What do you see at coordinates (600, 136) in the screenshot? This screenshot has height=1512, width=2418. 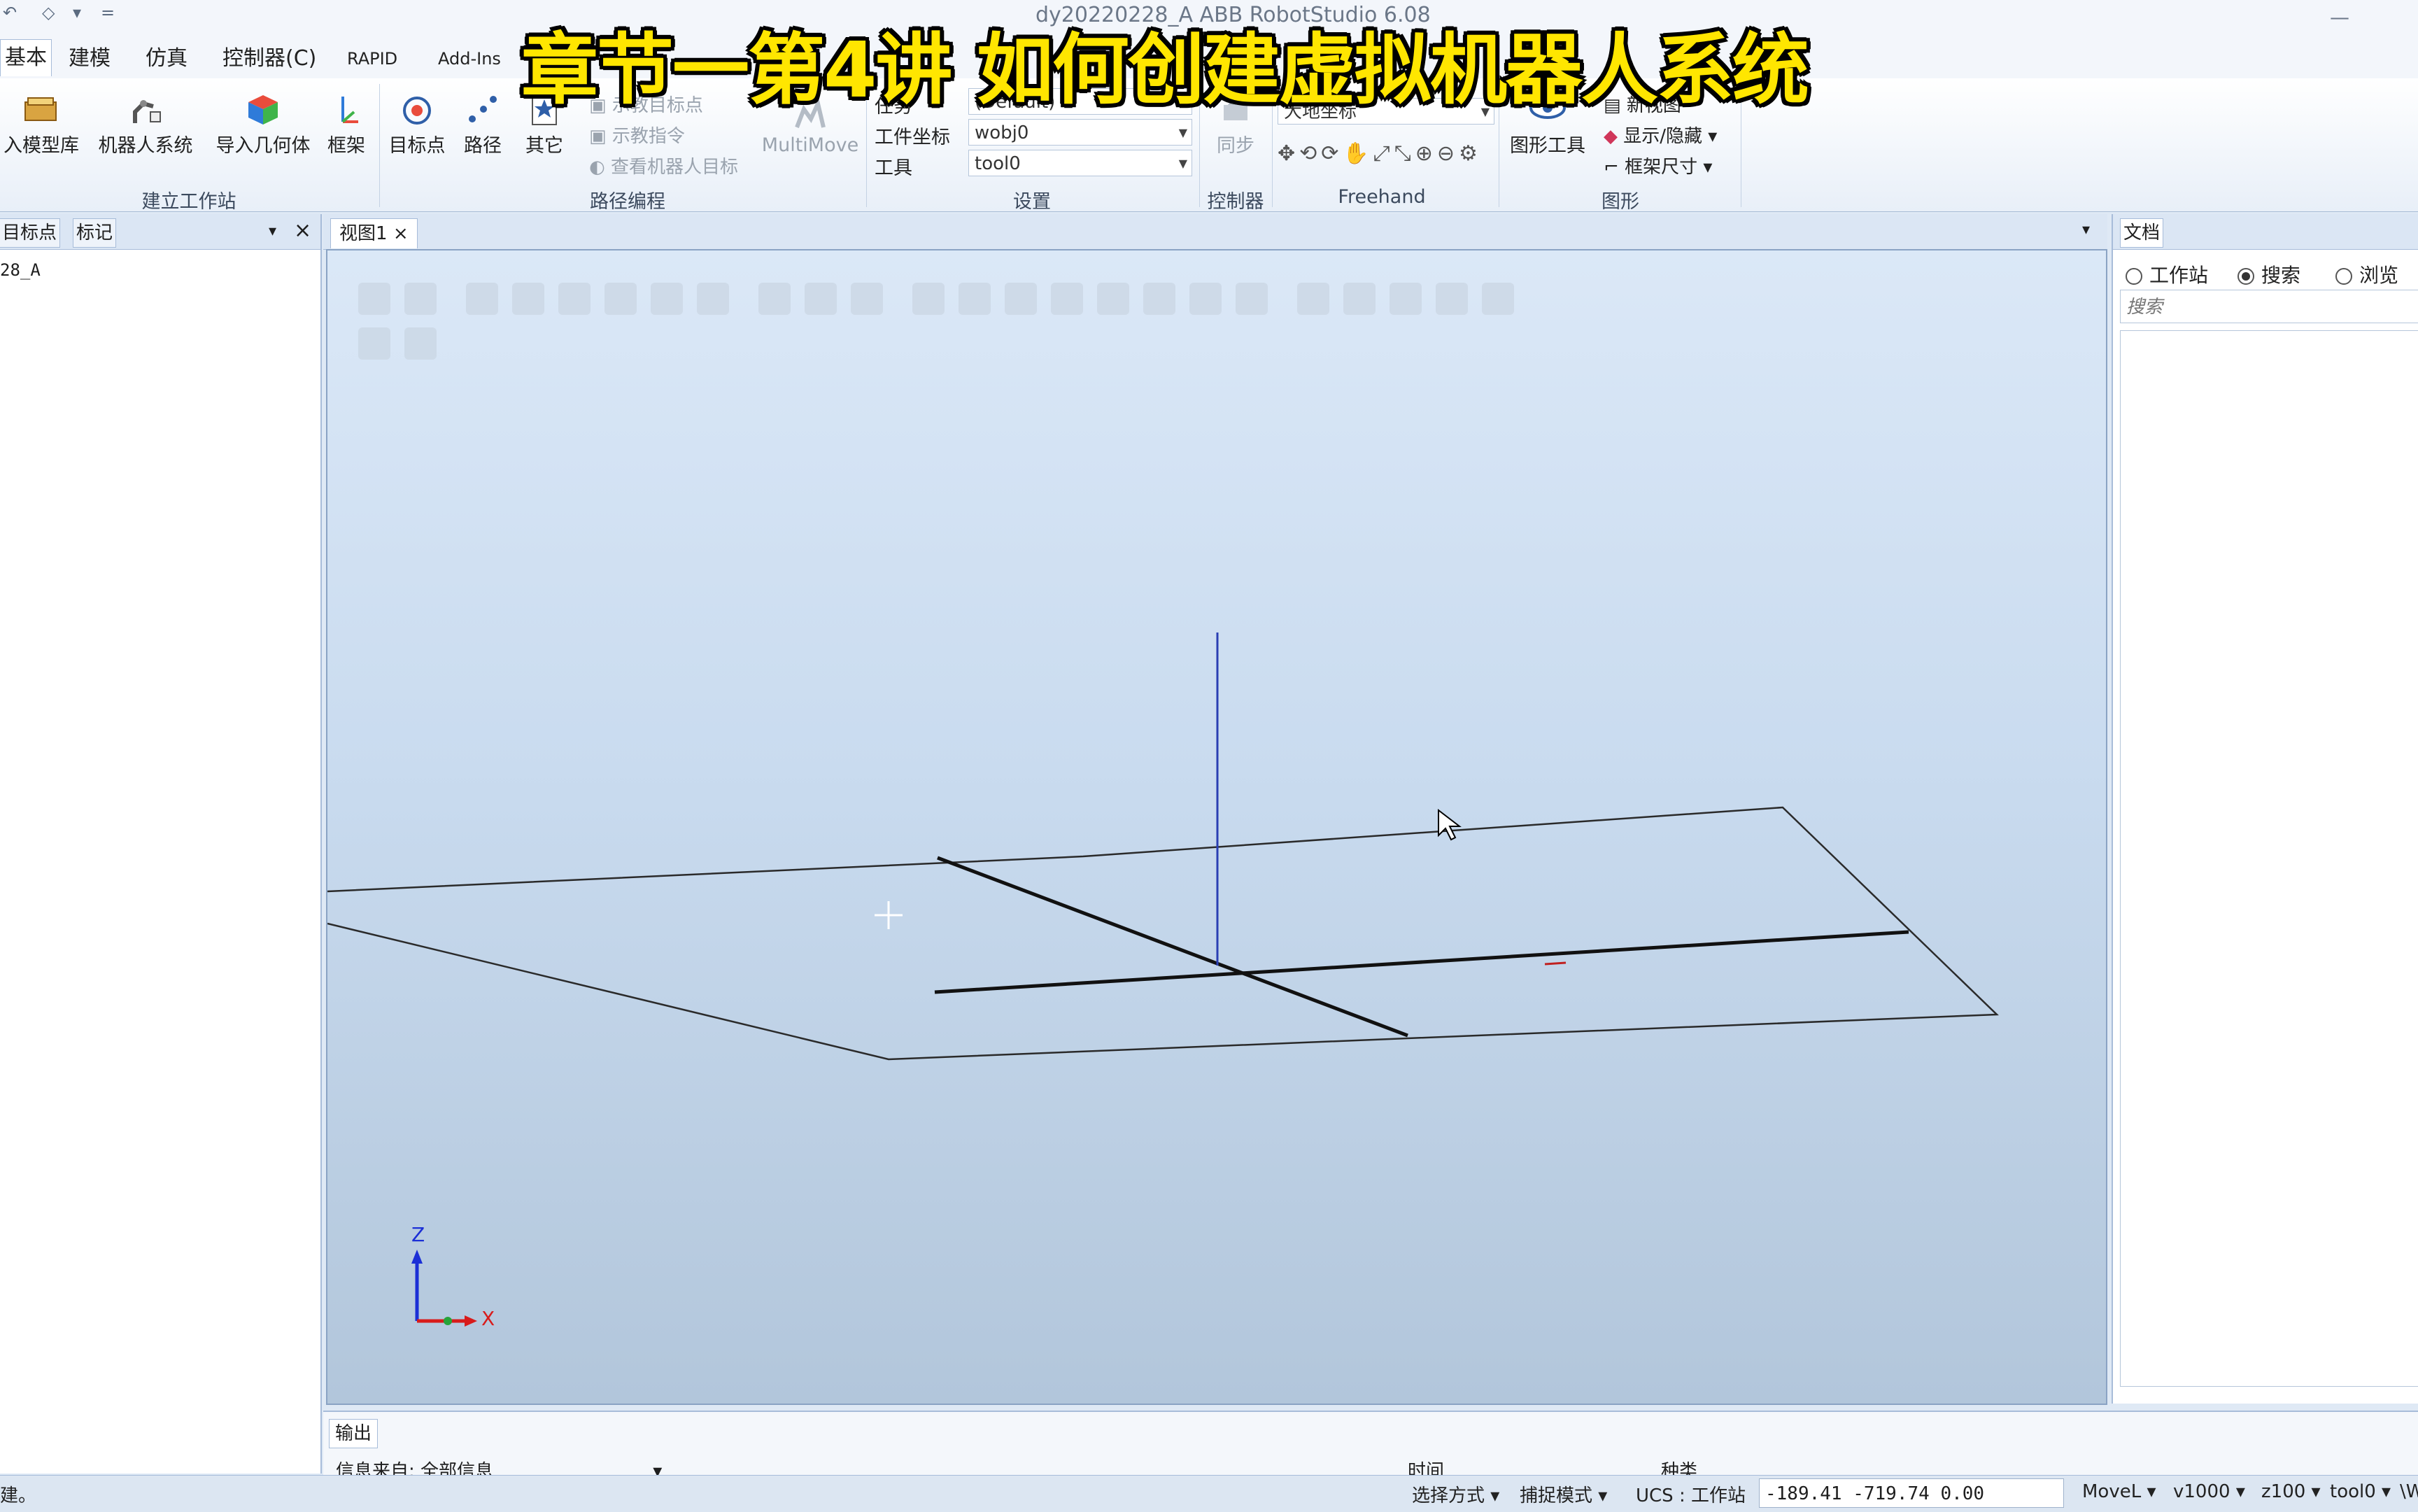 I see `teach-instruction-icon: ▣` at bounding box center [600, 136].